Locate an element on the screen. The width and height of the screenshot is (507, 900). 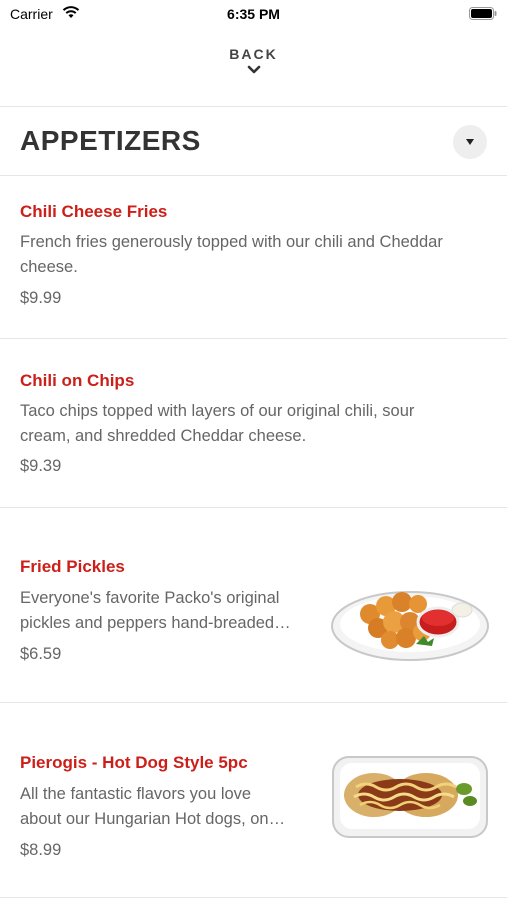
back-label: BACK is located at coordinates (253, 54).